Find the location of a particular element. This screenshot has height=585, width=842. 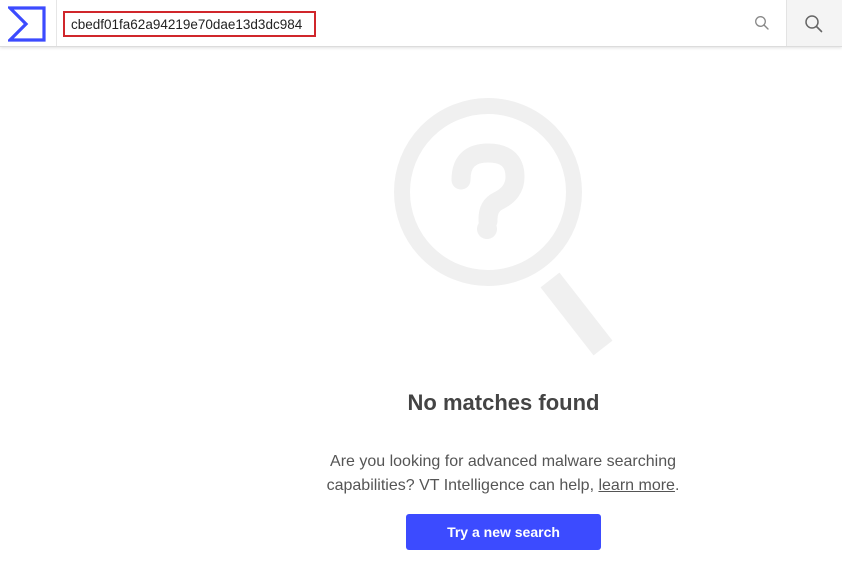

virustotal-logo is located at coordinates (28, 23).